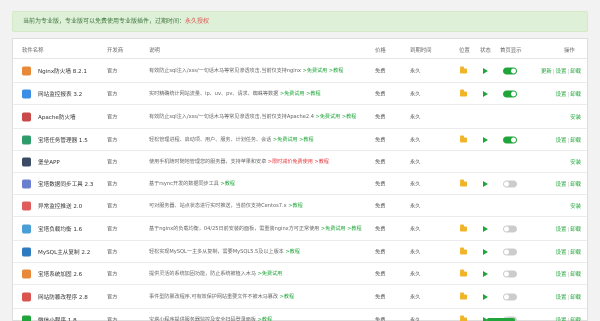 The height and width of the screenshot is (321, 600). I want to click on header-dev: 开发商, so click(115, 51).